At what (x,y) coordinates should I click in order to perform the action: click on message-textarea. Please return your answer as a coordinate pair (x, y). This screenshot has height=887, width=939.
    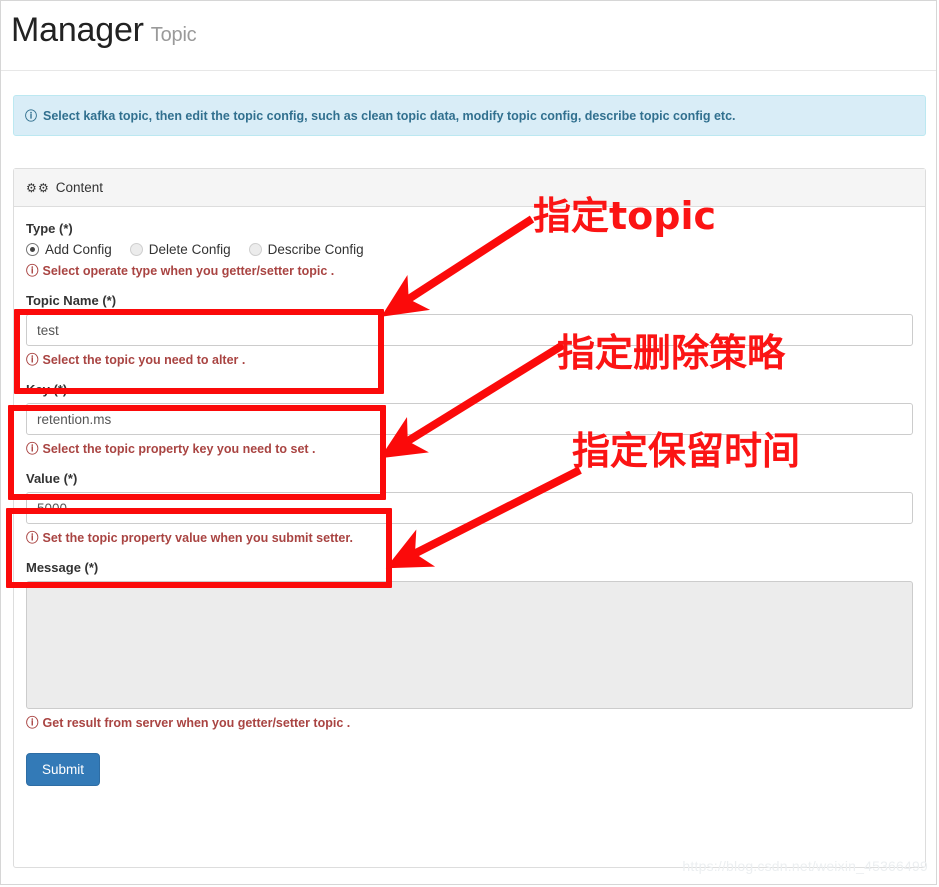
    Looking at the image, I should click on (469, 645).